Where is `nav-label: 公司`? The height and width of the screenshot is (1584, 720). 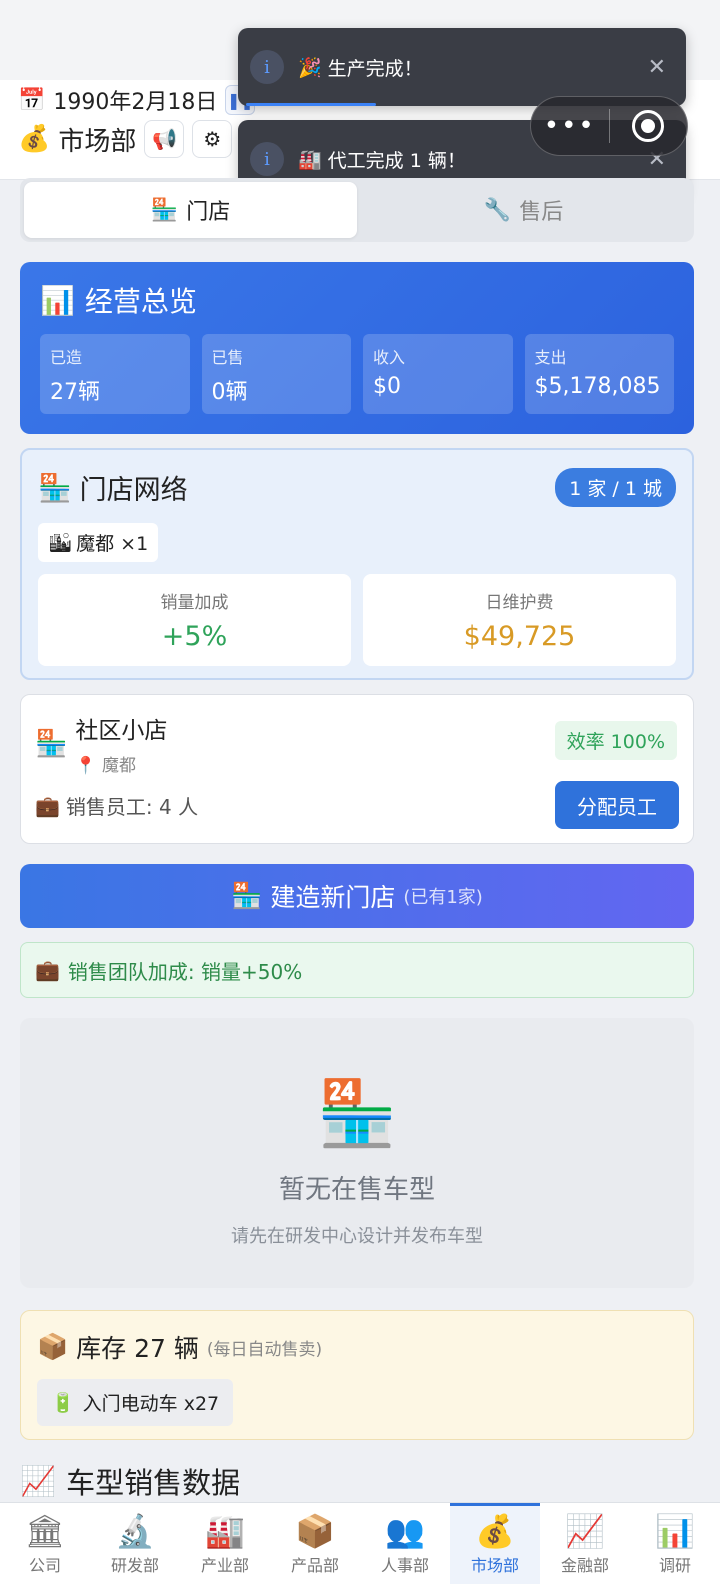
nav-label: 公司 is located at coordinates (44, 1565).